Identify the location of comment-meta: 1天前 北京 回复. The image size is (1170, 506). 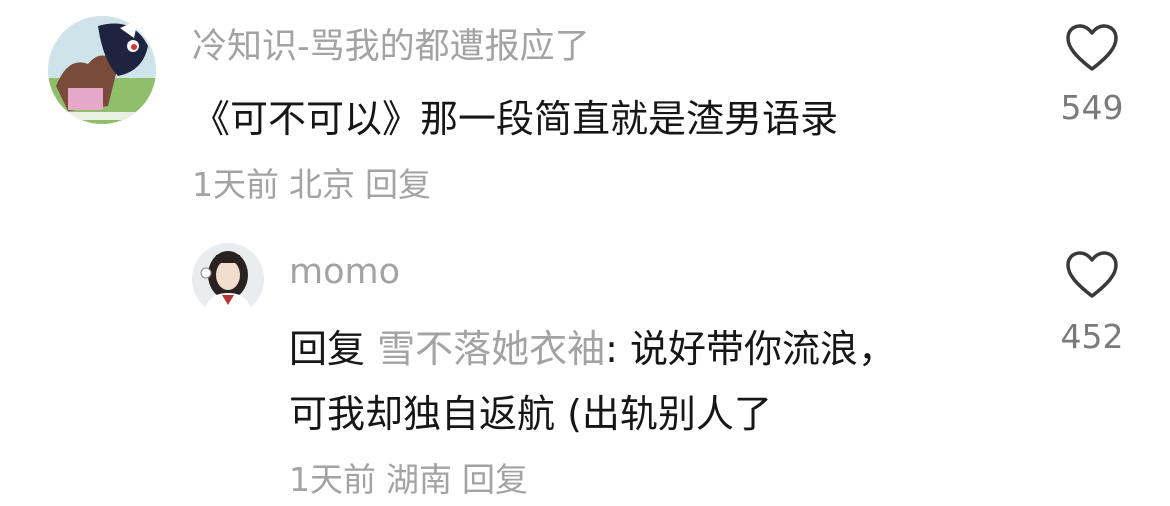
(316, 182).